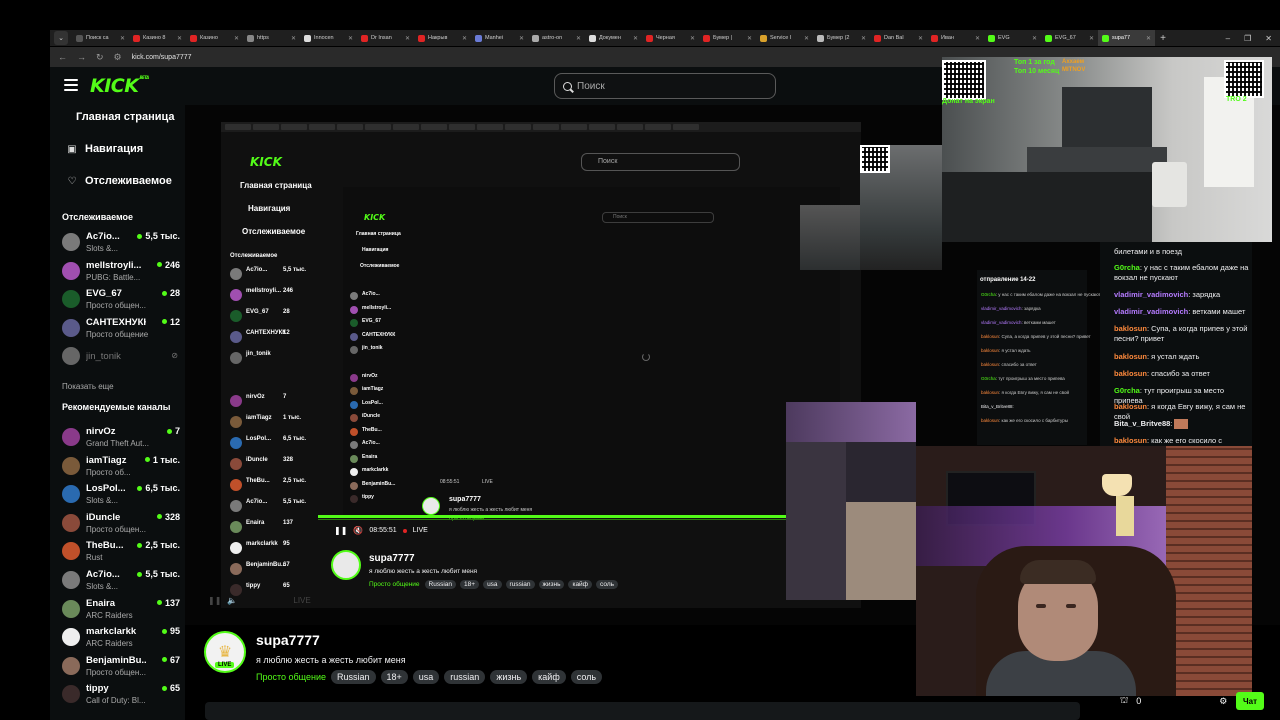 Image resolution: width=1280 pixels, height=720 pixels. What do you see at coordinates (586, 677) in the screenshot?
I see `stream-tag: соль` at bounding box center [586, 677].